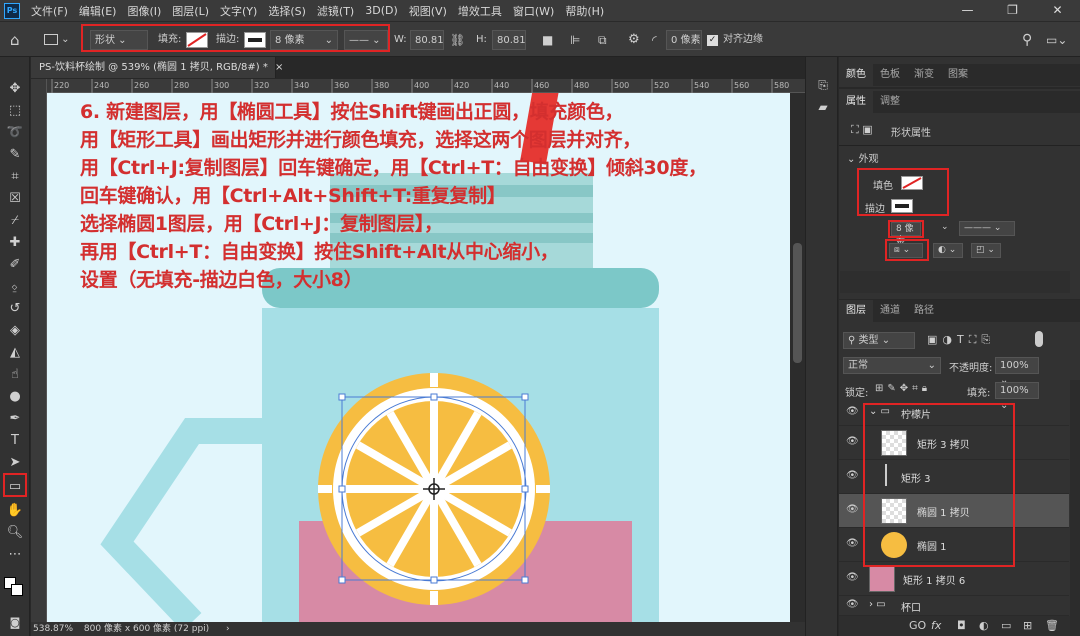 Image resolution: width=1080 pixels, height=636 pixels. I want to click on smudge-tool-icon: ☝, so click(15, 375).